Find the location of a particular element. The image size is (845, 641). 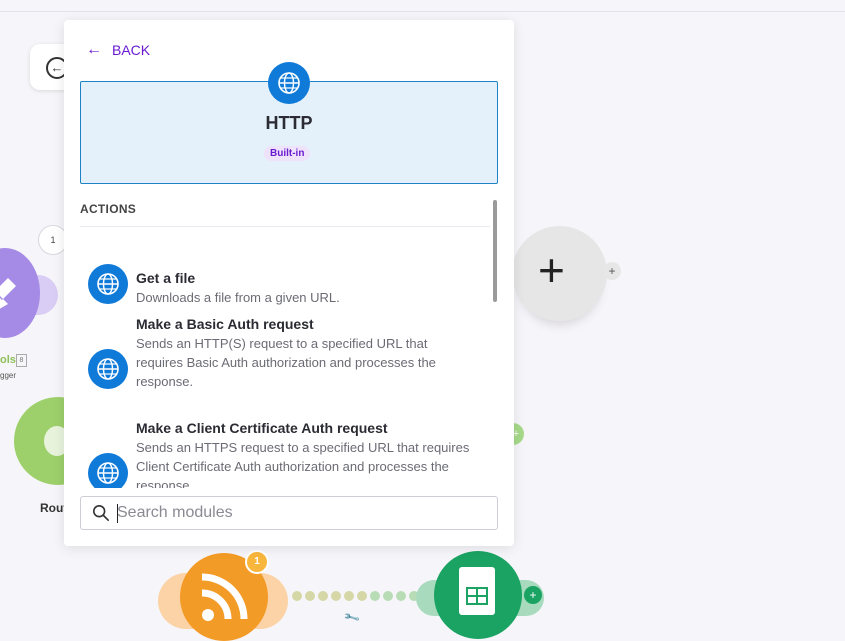

wrench-icon is located at coordinates (8, 293).